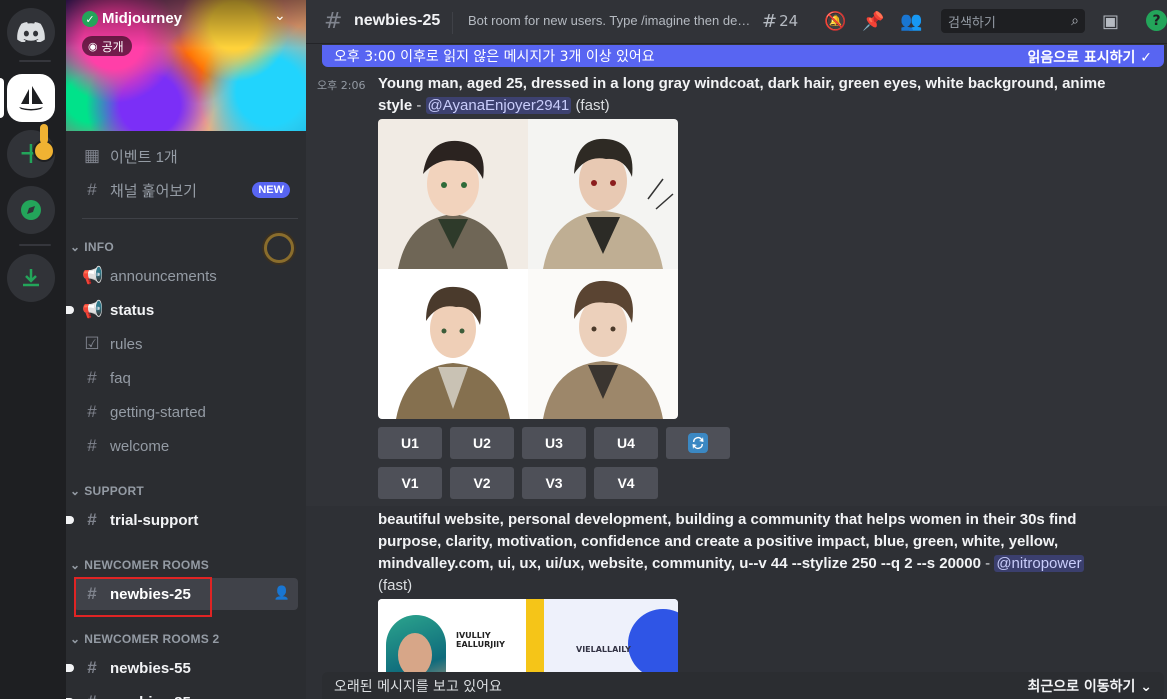  I want to click on message-timestamp: 오후 2:06, so click(341, 85).